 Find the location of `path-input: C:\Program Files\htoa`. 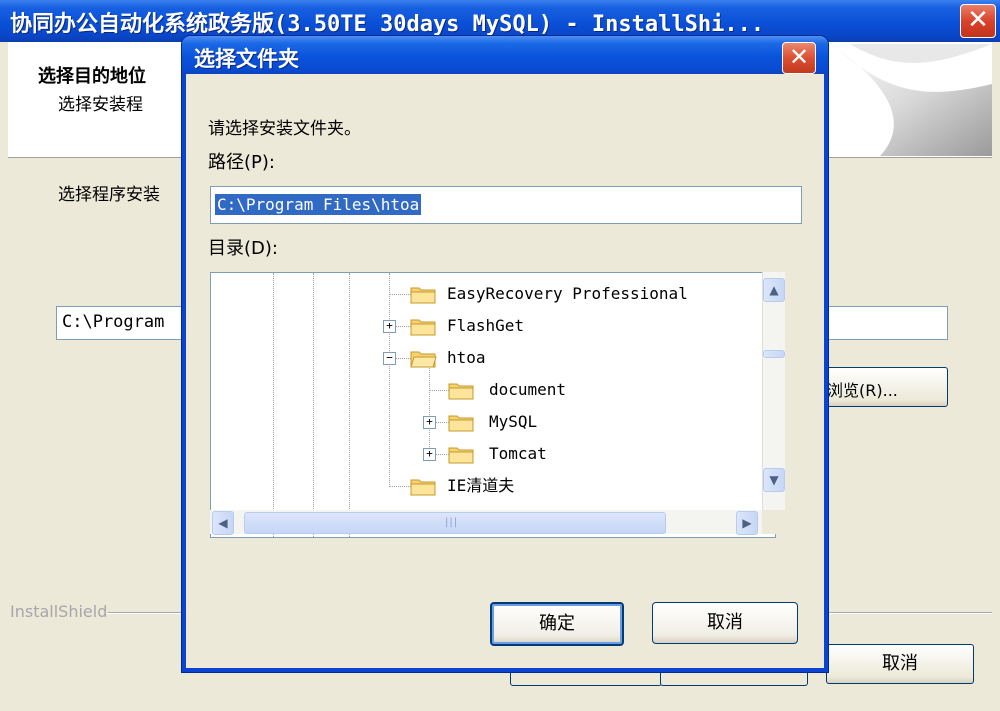

path-input: C:\Program Files\htoa is located at coordinates (506, 205).